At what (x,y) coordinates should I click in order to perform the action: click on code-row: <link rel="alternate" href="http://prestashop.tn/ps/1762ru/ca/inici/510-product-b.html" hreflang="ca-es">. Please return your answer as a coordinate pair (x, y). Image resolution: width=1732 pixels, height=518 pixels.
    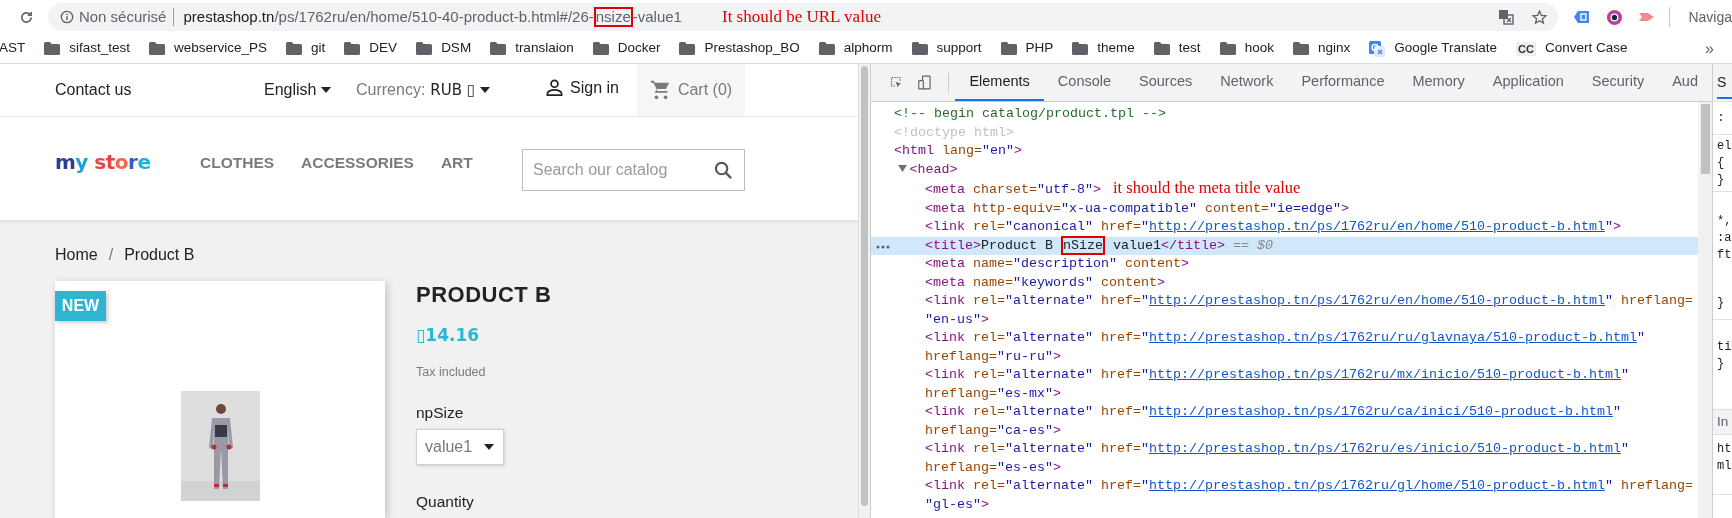
    Looking at the image, I should click on (1284, 421).